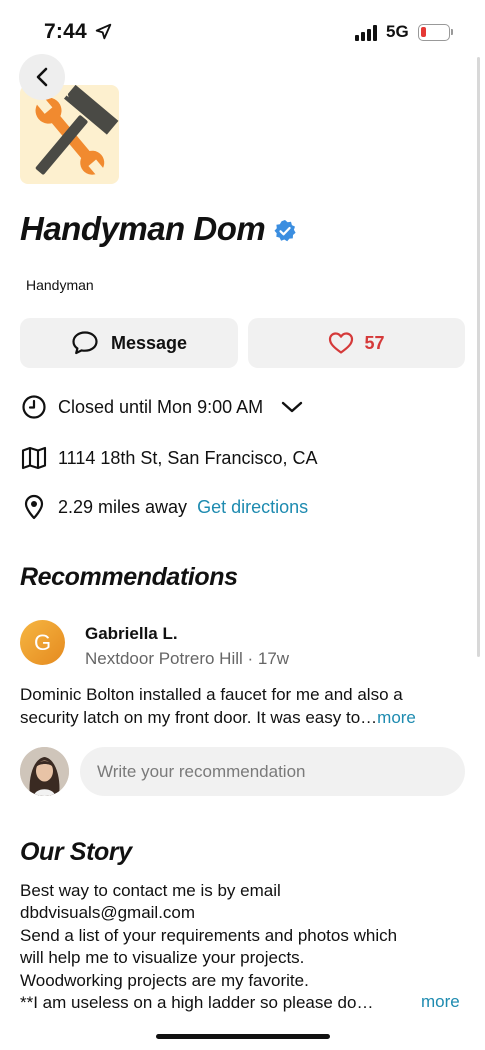 This screenshot has height=1050, width=485. I want to click on status-bar: 7:44 5G, so click(242, 30).